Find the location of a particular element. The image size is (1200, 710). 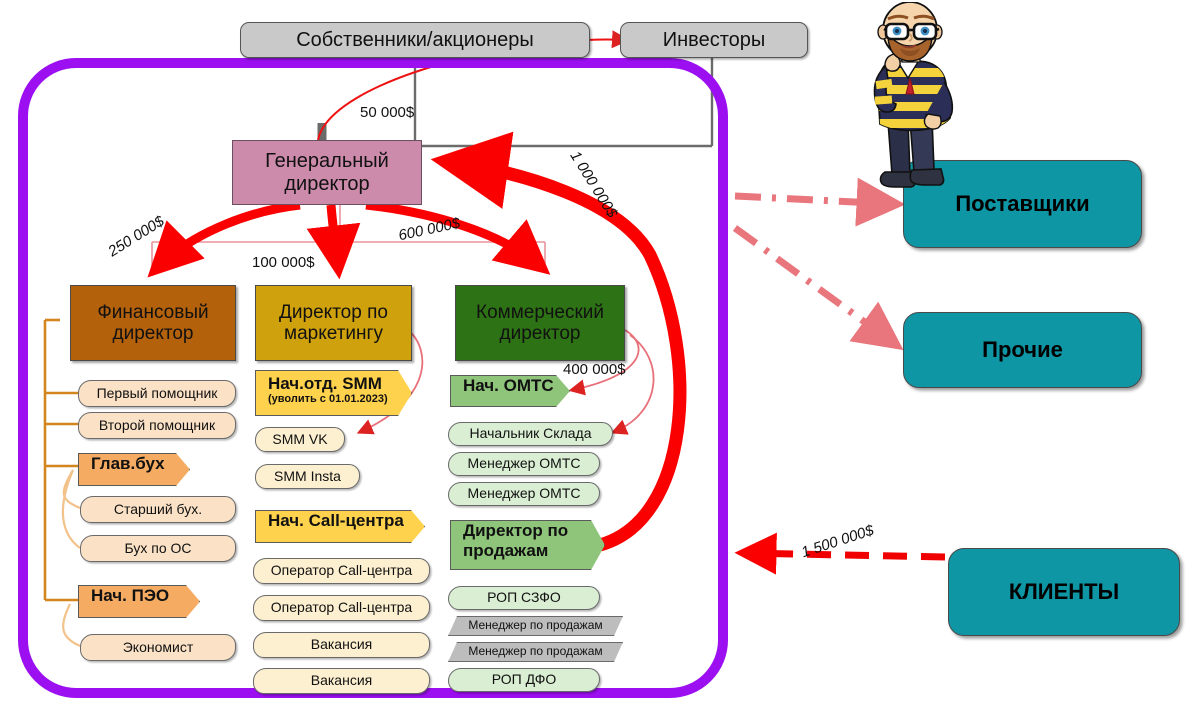

node-chief-accountant: Глав.бух is located at coordinates (134, 469).